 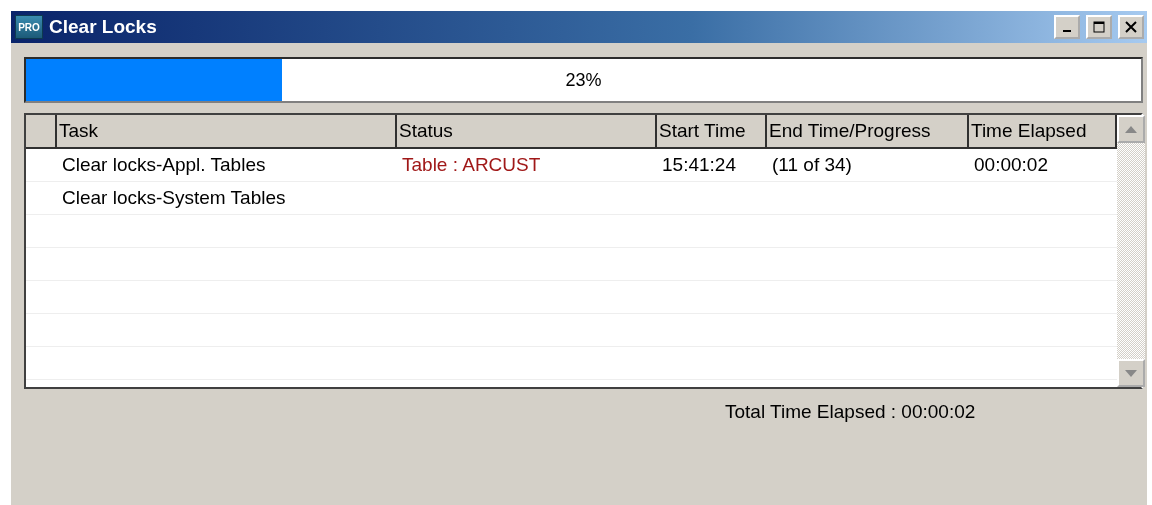 What do you see at coordinates (699, 165) in the screenshot?
I see `table-cell-text: 15:41:24` at bounding box center [699, 165].